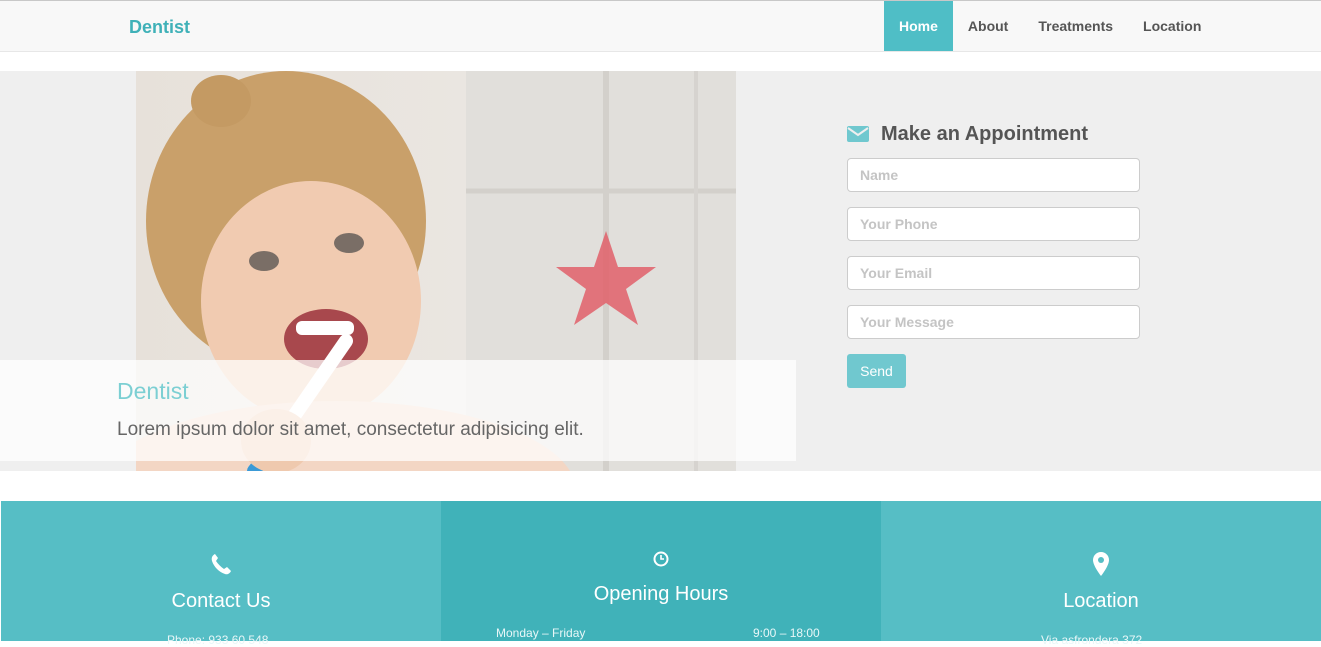 The height and width of the screenshot is (647, 1321). Describe the element at coordinates (218, 640) in the screenshot. I see `contact-phone: Phone: 933 60 548` at that location.